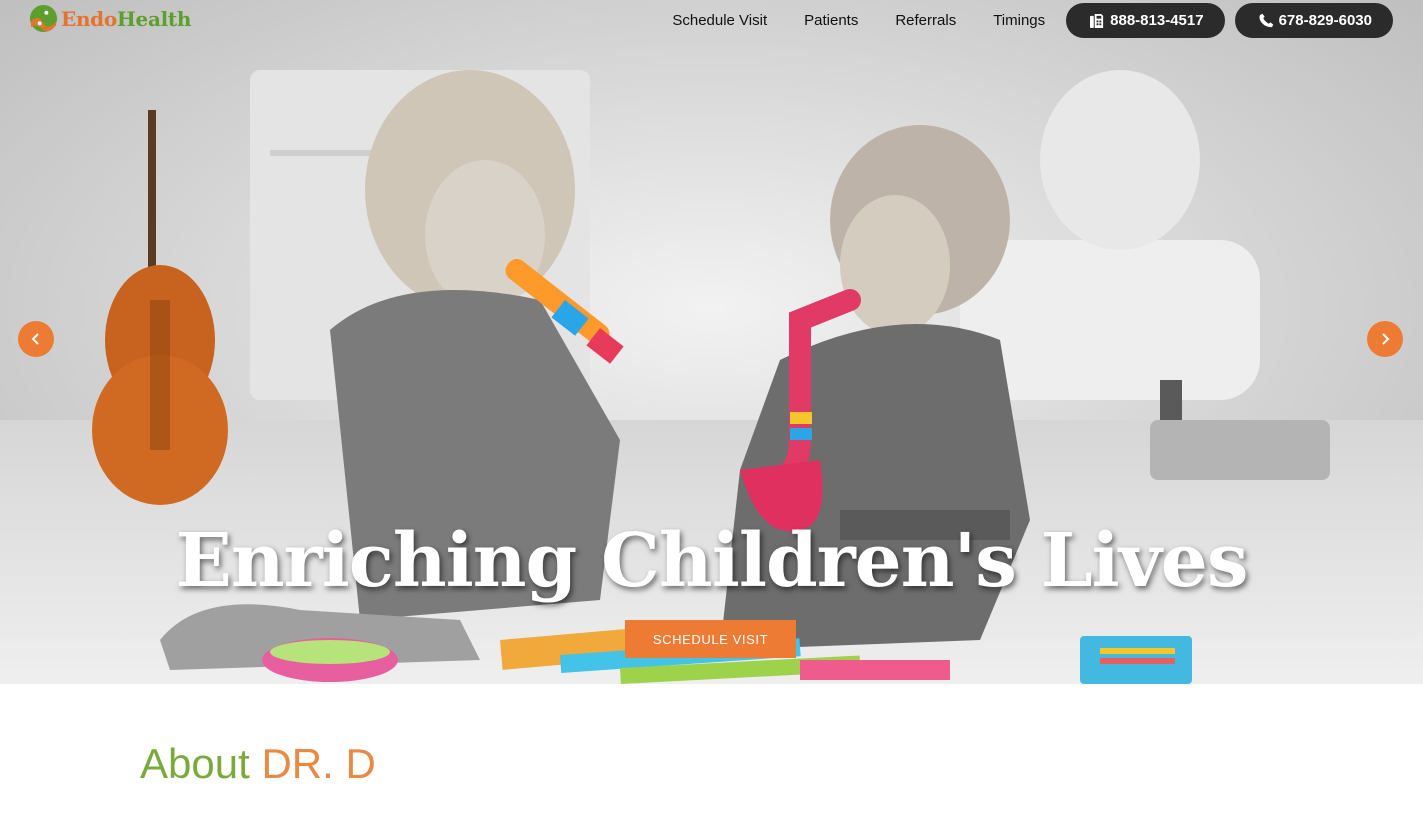 The image size is (1423, 813). What do you see at coordinates (1157, 20) in the screenshot?
I see `fax-number: 888-813-4517` at bounding box center [1157, 20].